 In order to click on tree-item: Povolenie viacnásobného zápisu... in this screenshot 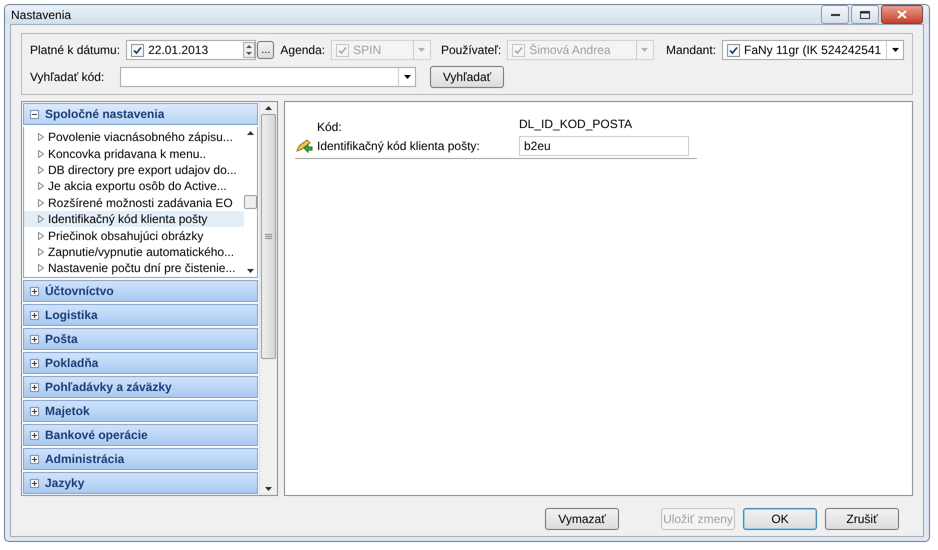, I will do `click(134, 137)`.